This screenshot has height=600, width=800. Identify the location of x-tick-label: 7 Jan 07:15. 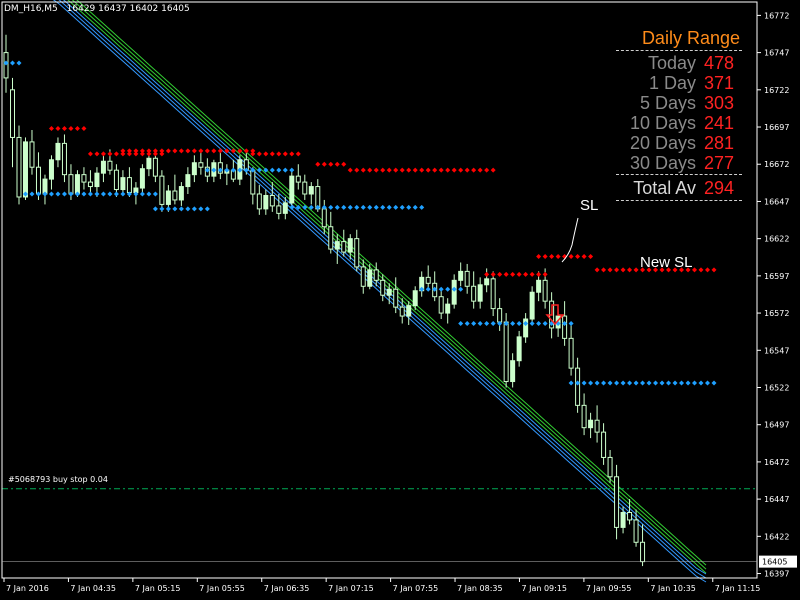
(351, 588).